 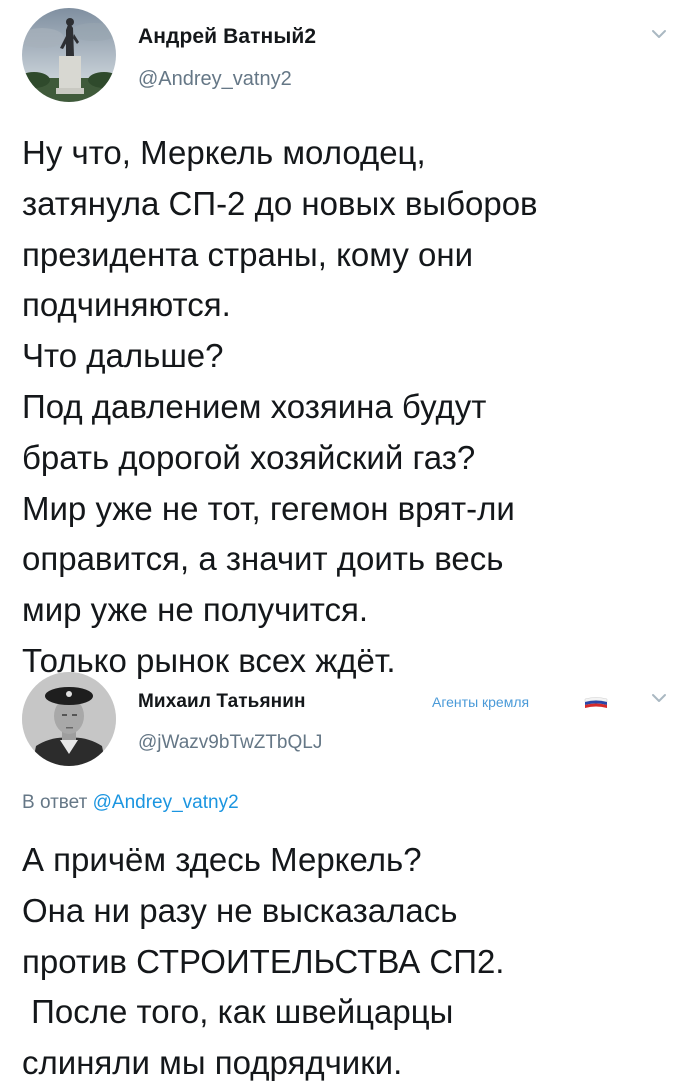 What do you see at coordinates (596, 702) in the screenshot?
I see `russian-flag-icon` at bounding box center [596, 702].